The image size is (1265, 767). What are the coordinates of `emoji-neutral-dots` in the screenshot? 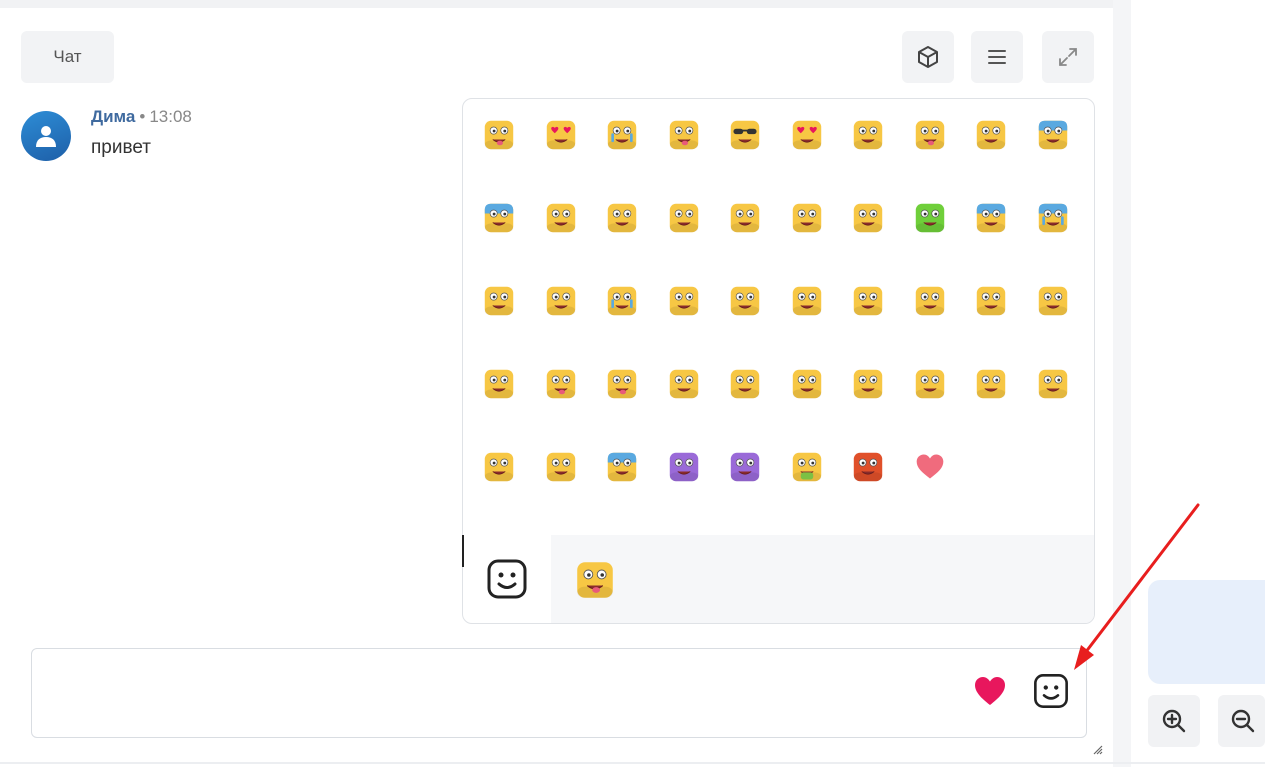 It's located at (991, 135).